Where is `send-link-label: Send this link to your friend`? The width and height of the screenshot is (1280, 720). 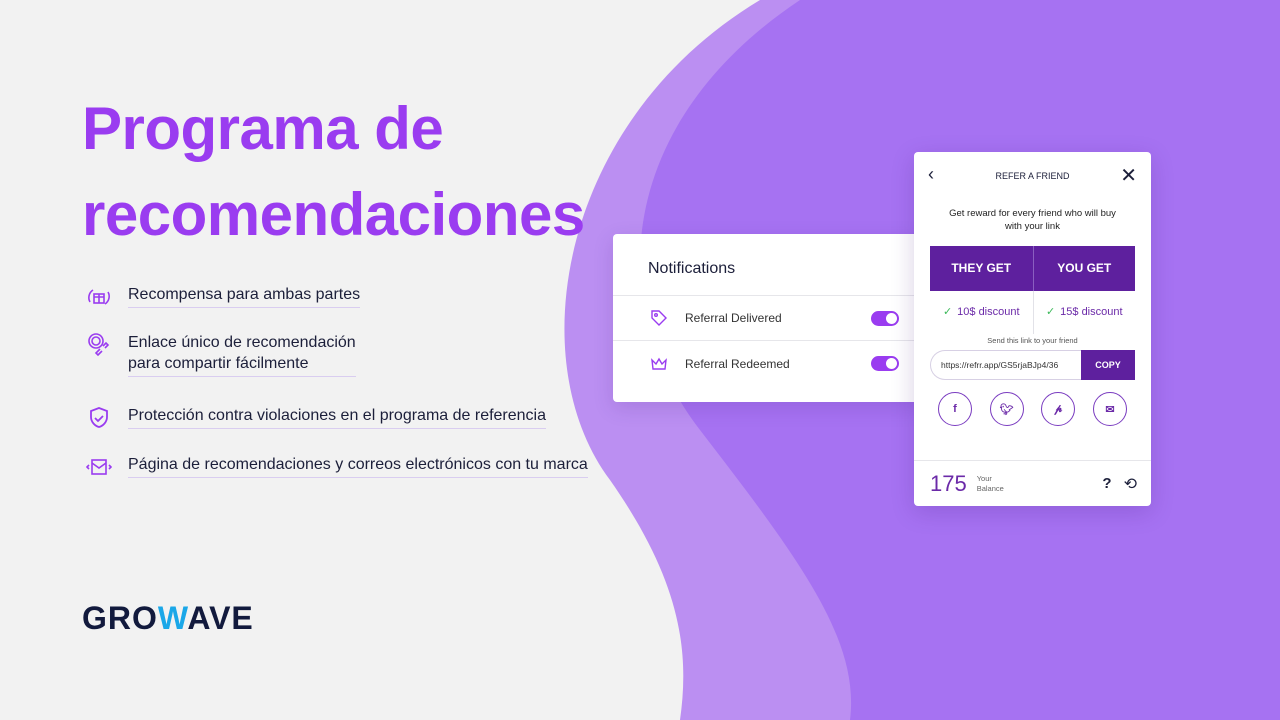 send-link-label: Send this link to your friend is located at coordinates (1032, 340).